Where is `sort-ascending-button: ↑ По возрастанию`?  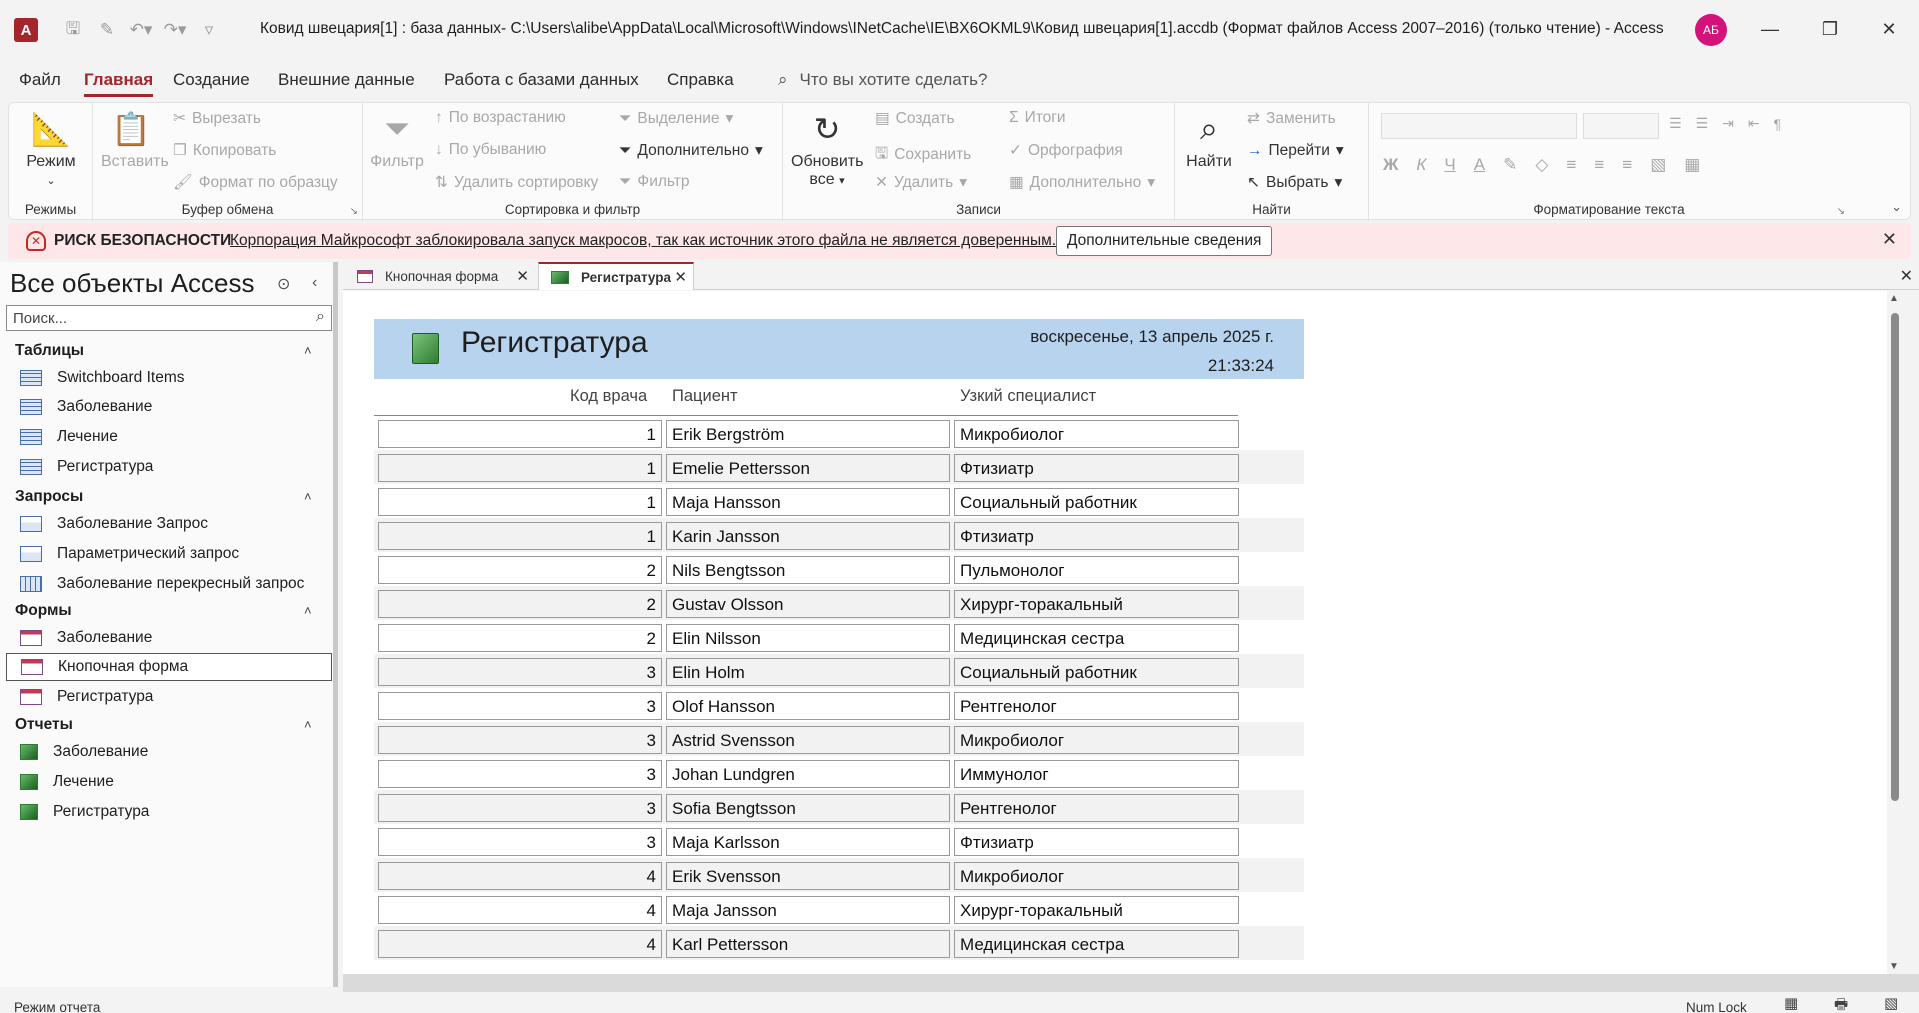 sort-ascending-button: ↑ По возрастанию is located at coordinates (500, 118).